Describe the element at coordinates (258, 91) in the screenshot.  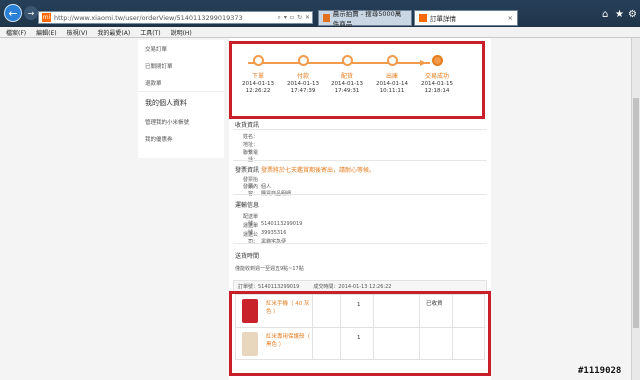
I see `step-time: 12:26:22` at that location.